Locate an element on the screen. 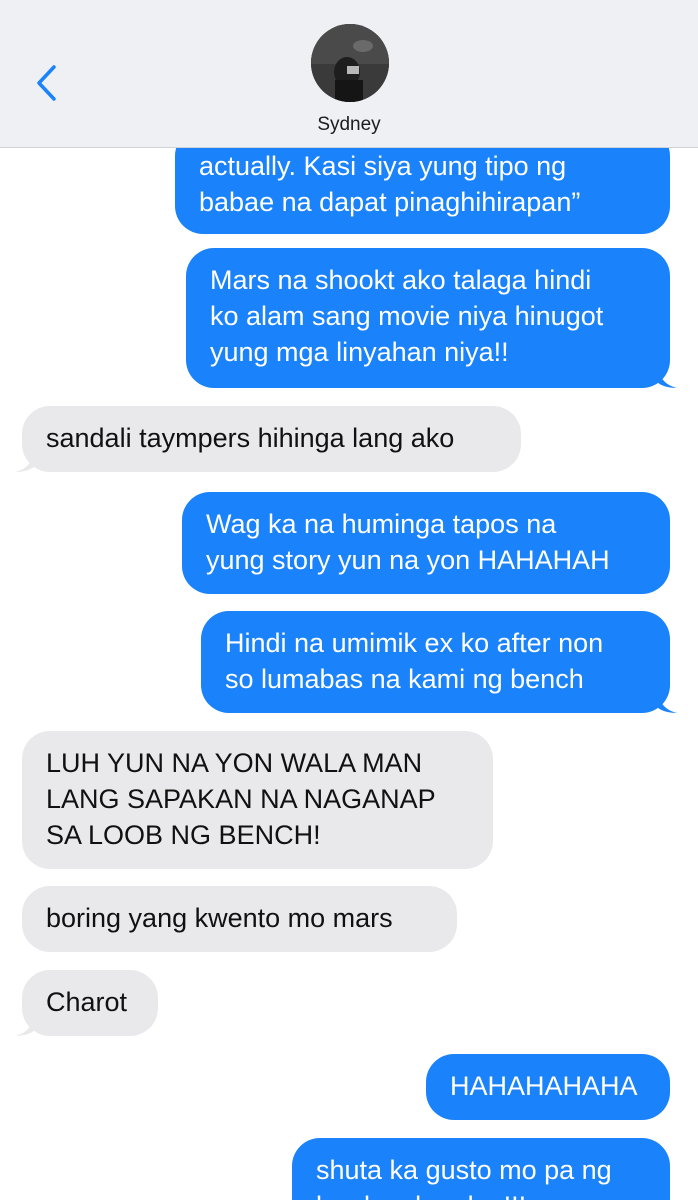 This screenshot has width=698, height=1200. conversation-header: Sydney is located at coordinates (349, 74).